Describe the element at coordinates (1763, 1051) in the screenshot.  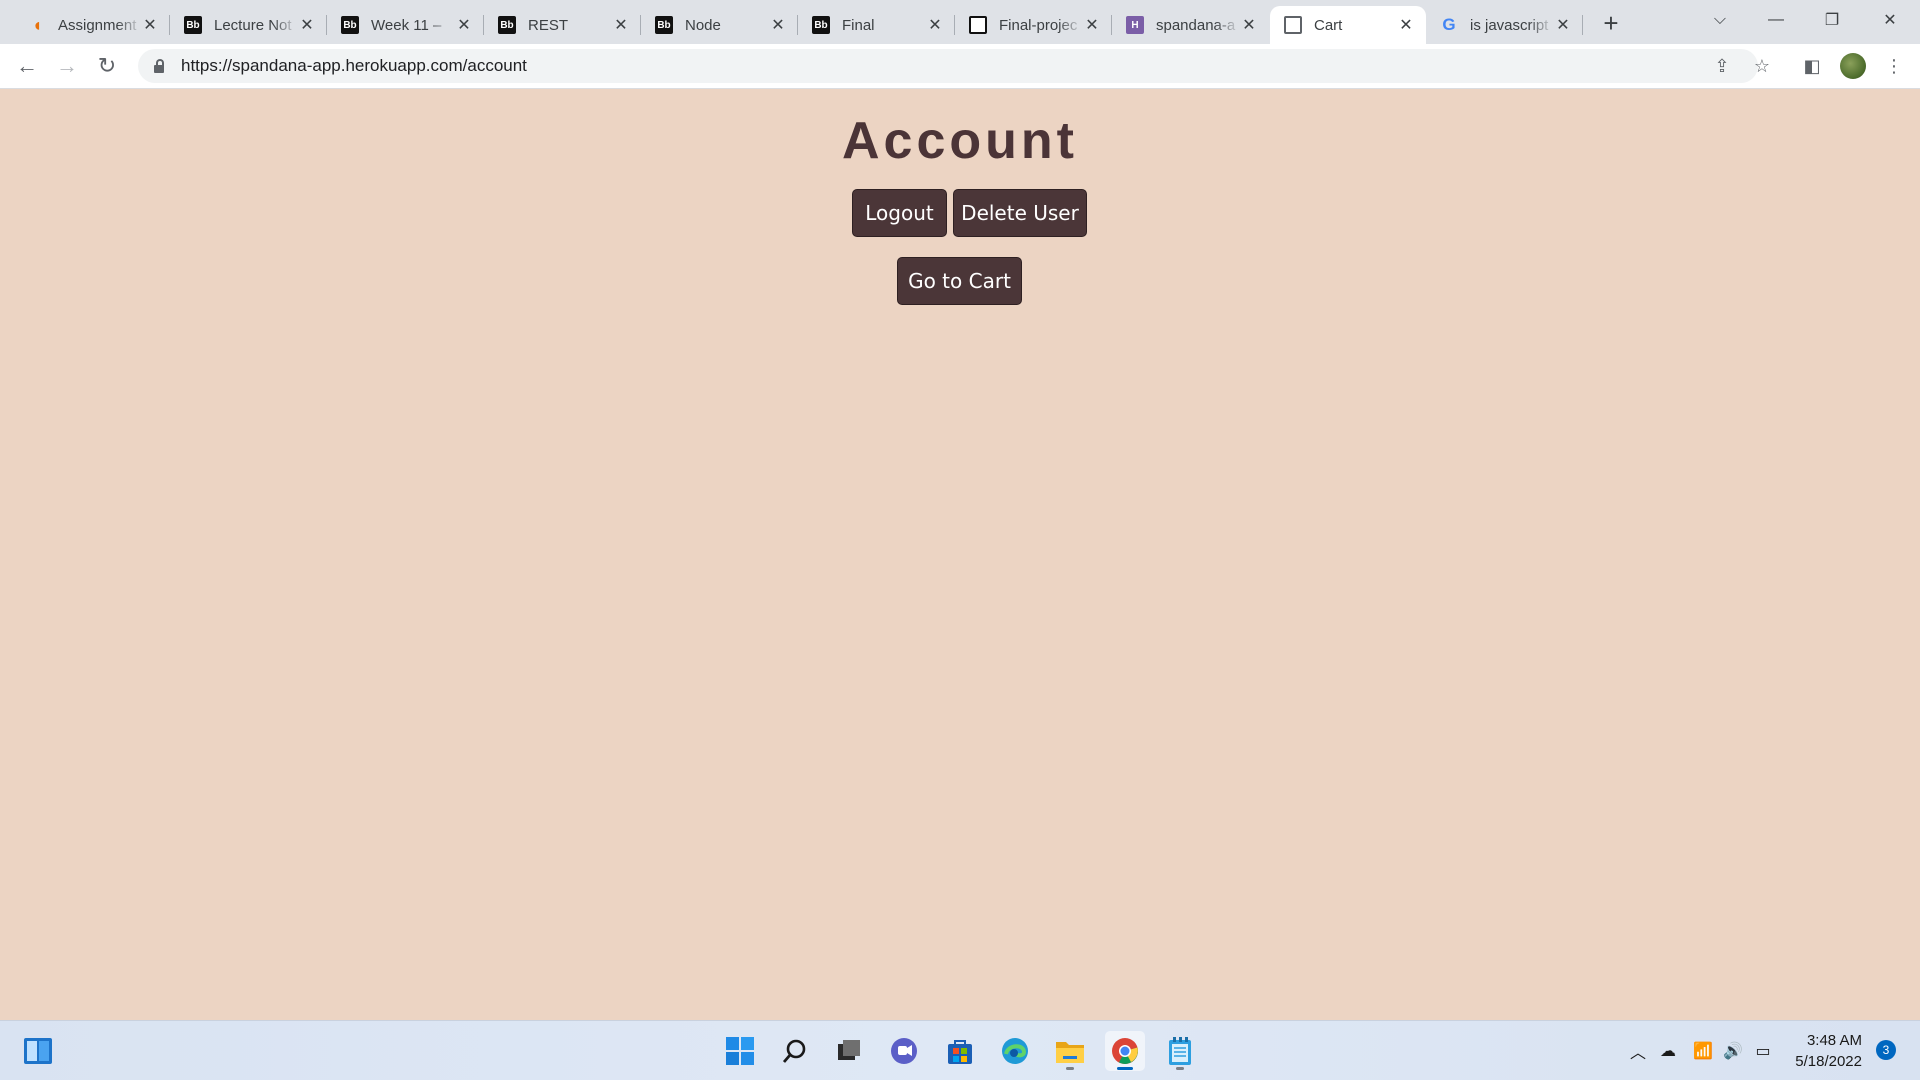
I see `battery-icon: ▭` at that location.